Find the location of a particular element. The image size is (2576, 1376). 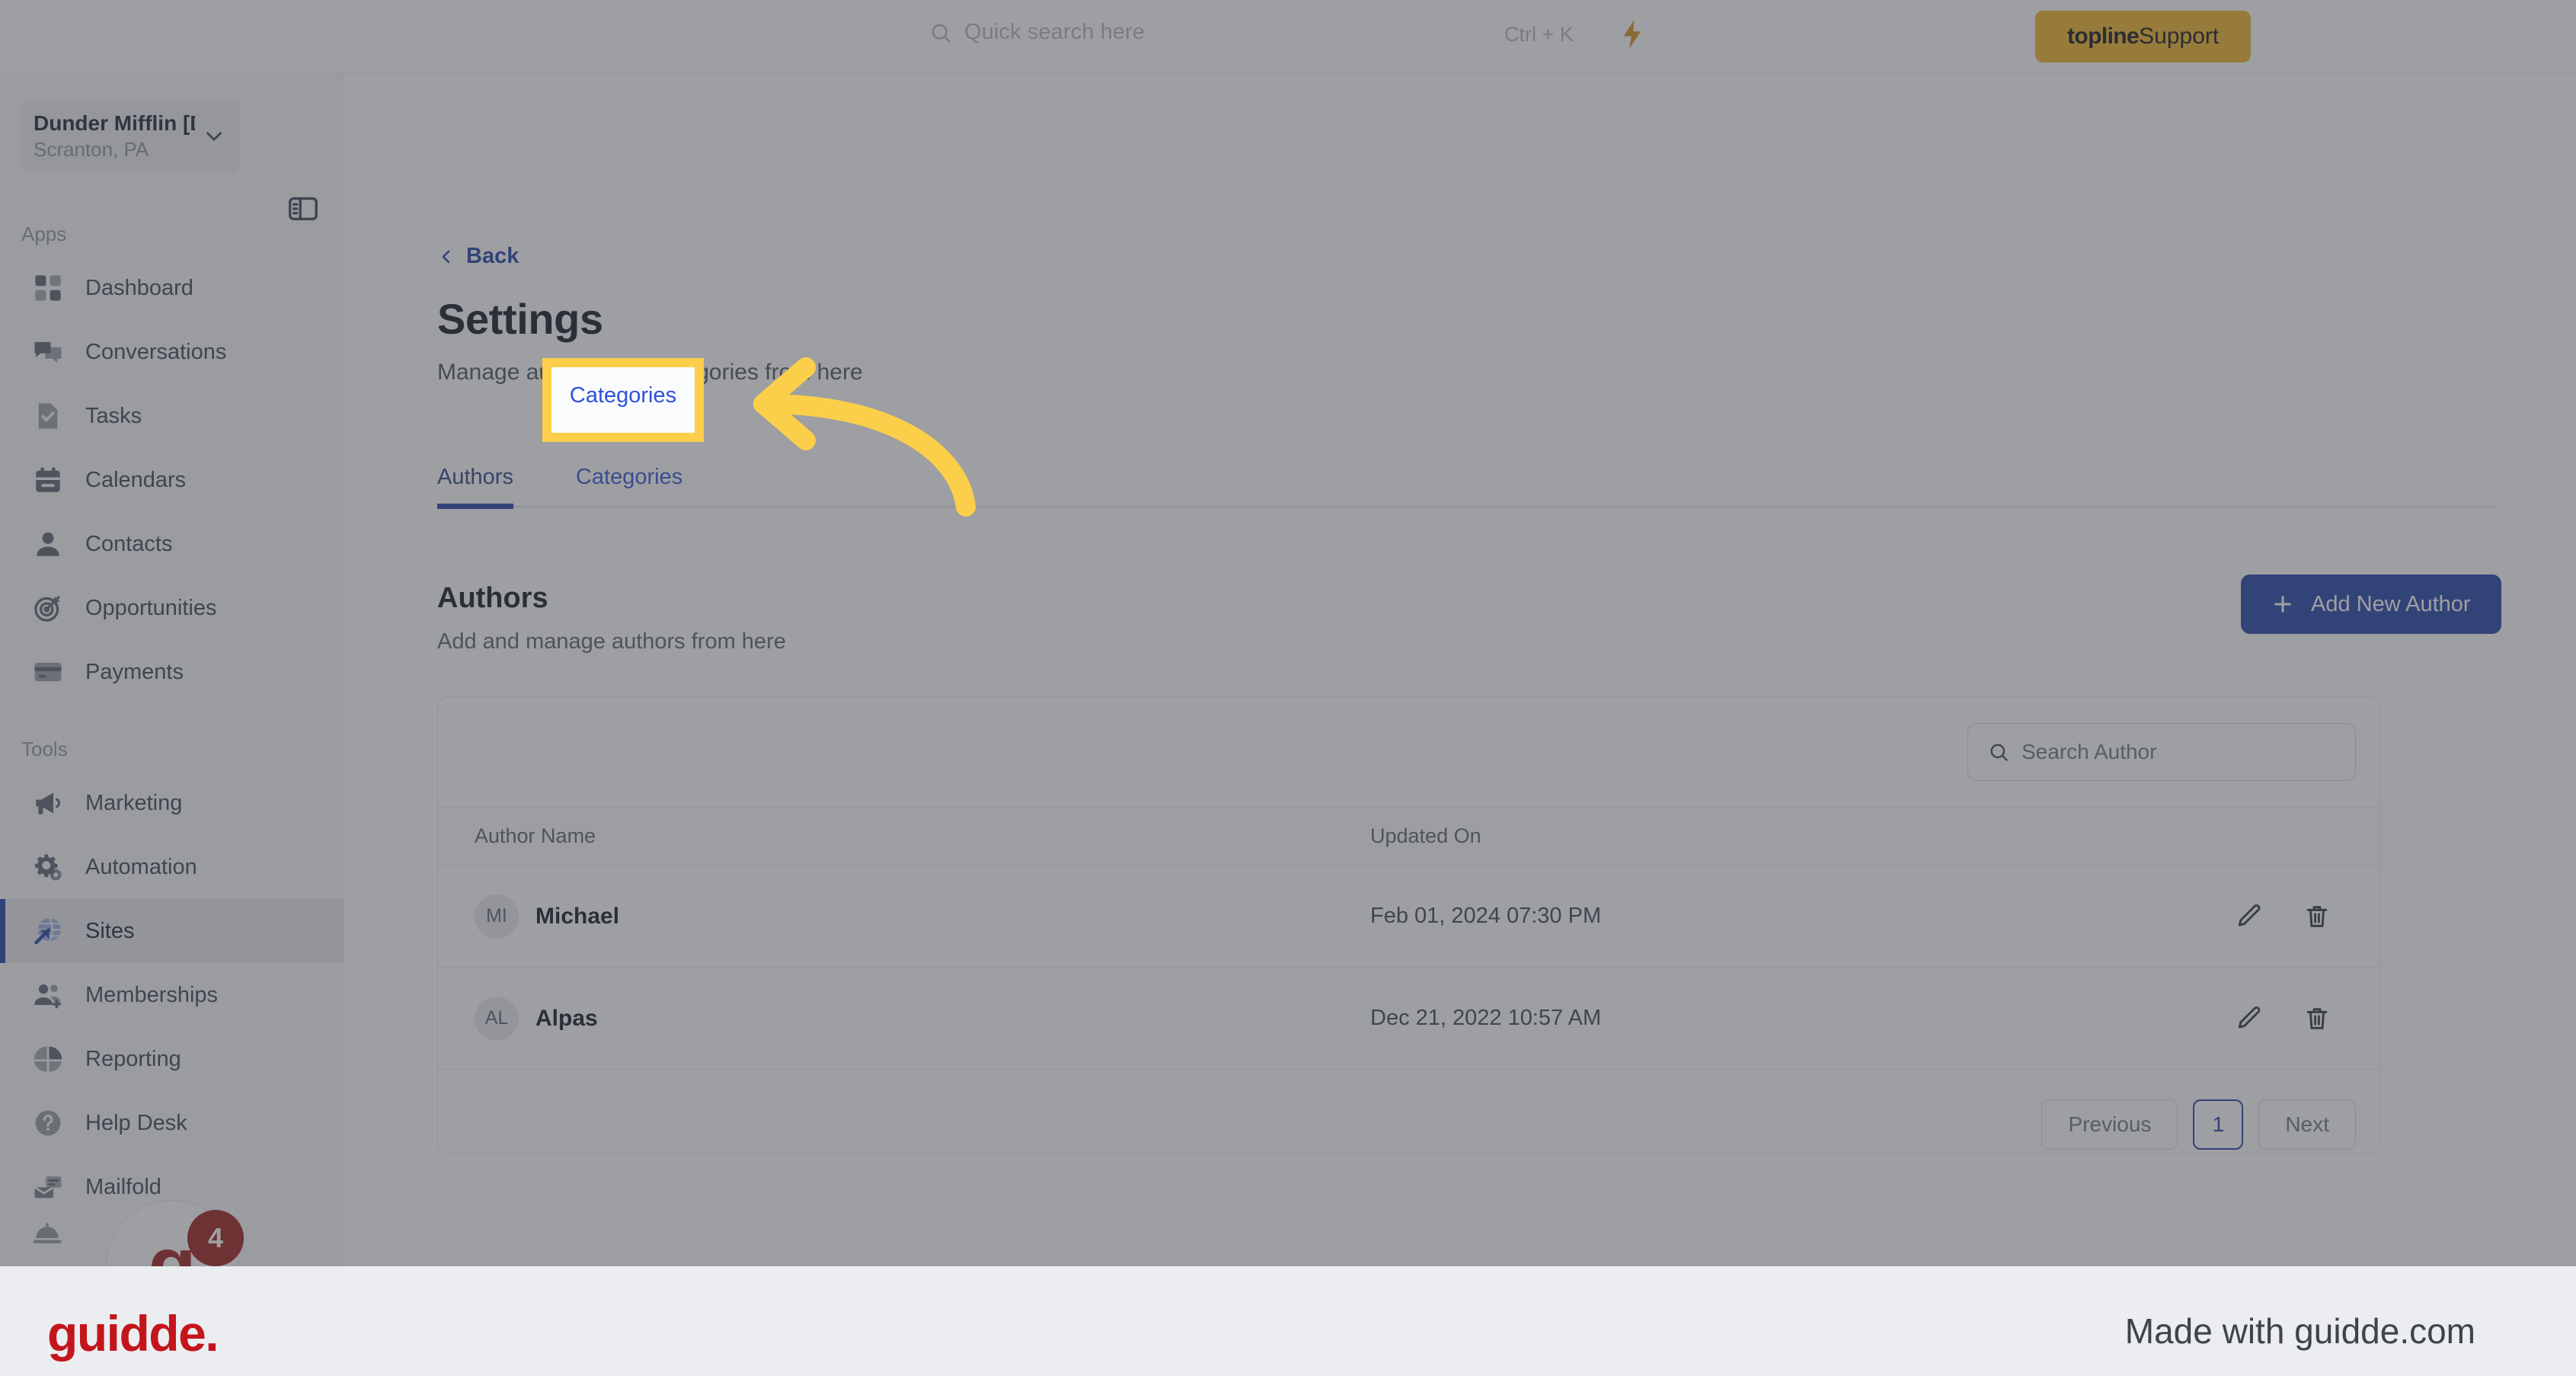

sidebar-item-marketing: Marketing is located at coordinates (172, 803).